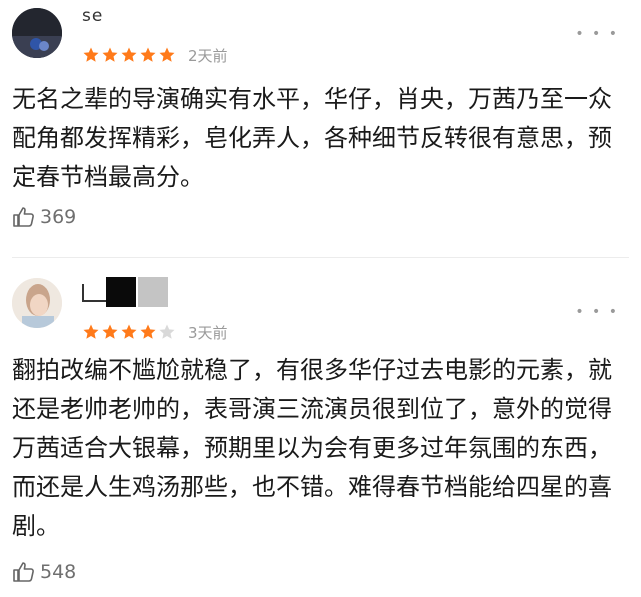  I want to click on like-button: 548, so click(44, 572).